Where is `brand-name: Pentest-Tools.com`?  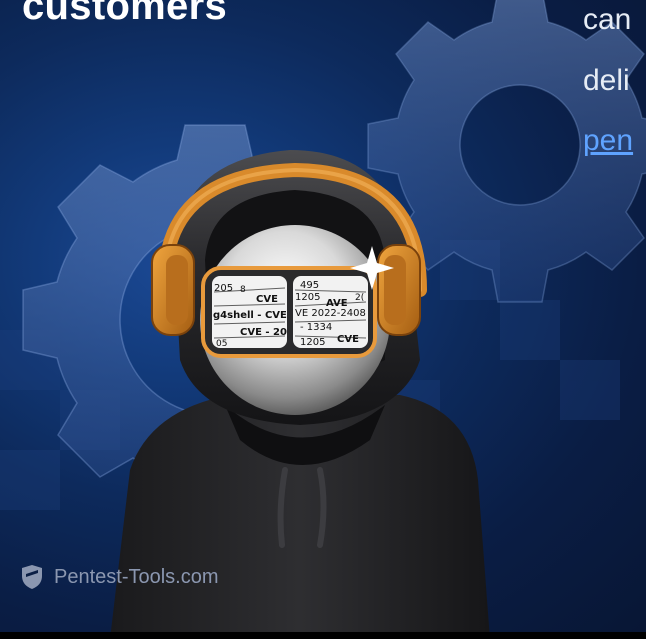
brand-name: Pentest-Tools.com is located at coordinates (136, 576).